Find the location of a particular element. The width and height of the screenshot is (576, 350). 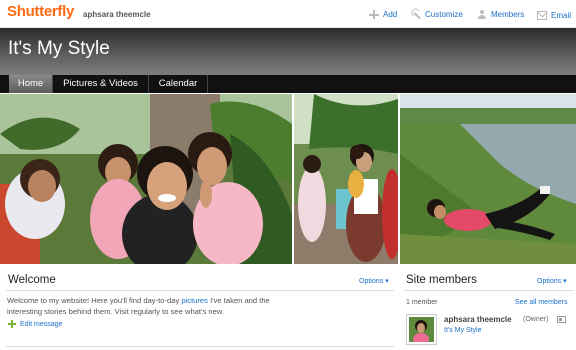

mother-child-photo-image is located at coordinates (346, 179).